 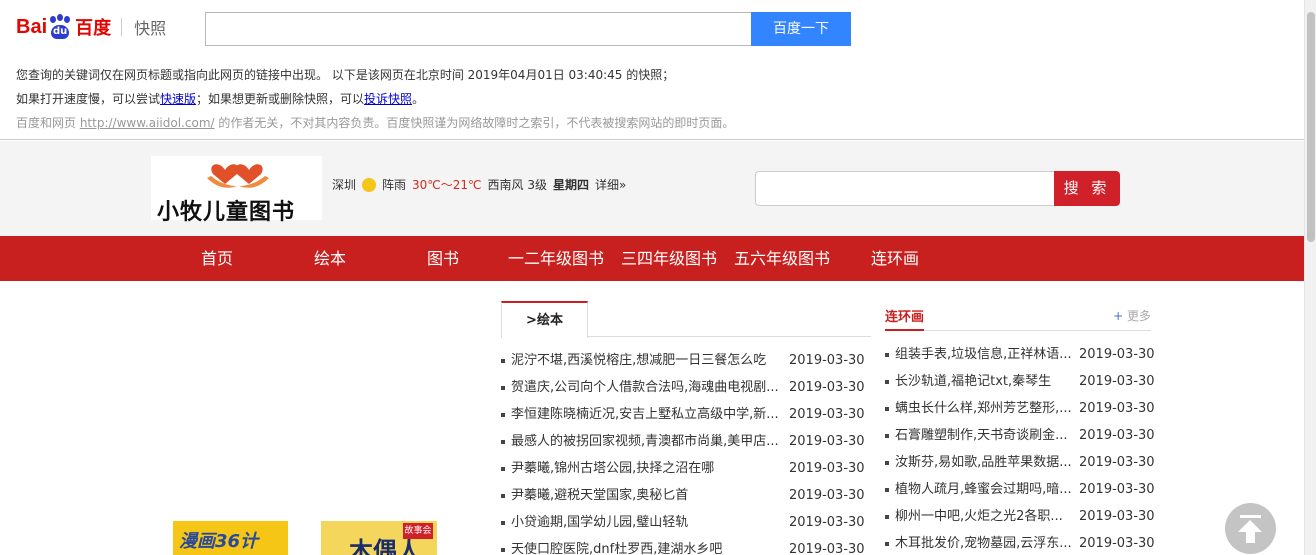 I want to click on shower-weather-icon, so click(x=369, y=184).